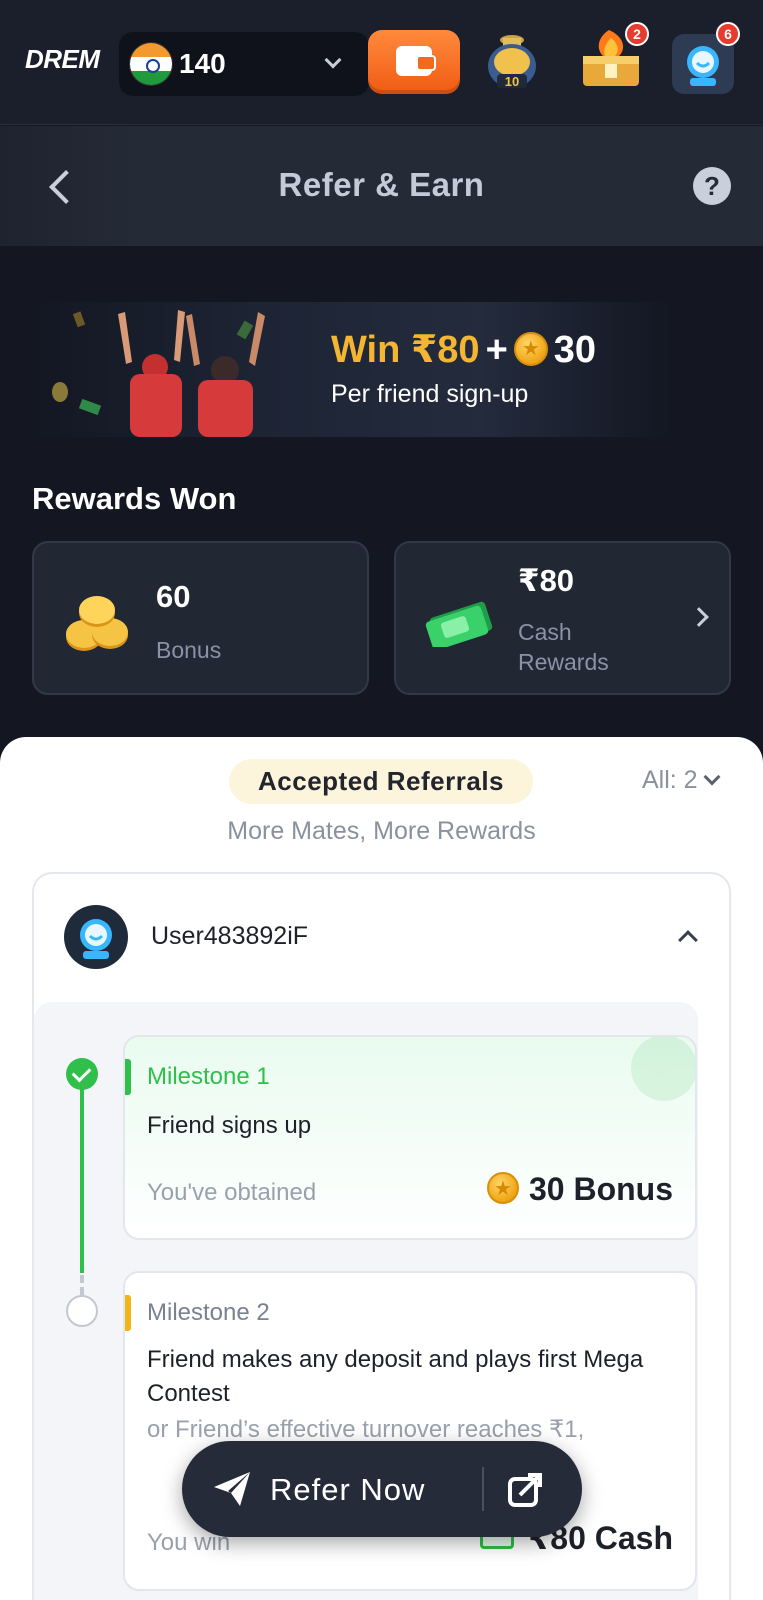  I want to click on referrals-subtitle: More Mates, More Rewards, so click(381, 831).